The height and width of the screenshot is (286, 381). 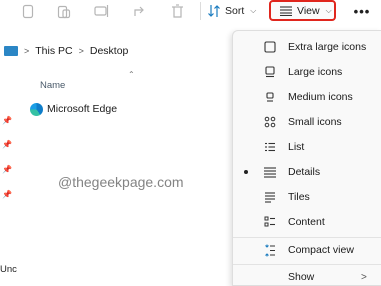 What do you see at coordinates (270, 97) in the screenshot?
I see `medium-icons-icon` at bounding box center [270, 97].